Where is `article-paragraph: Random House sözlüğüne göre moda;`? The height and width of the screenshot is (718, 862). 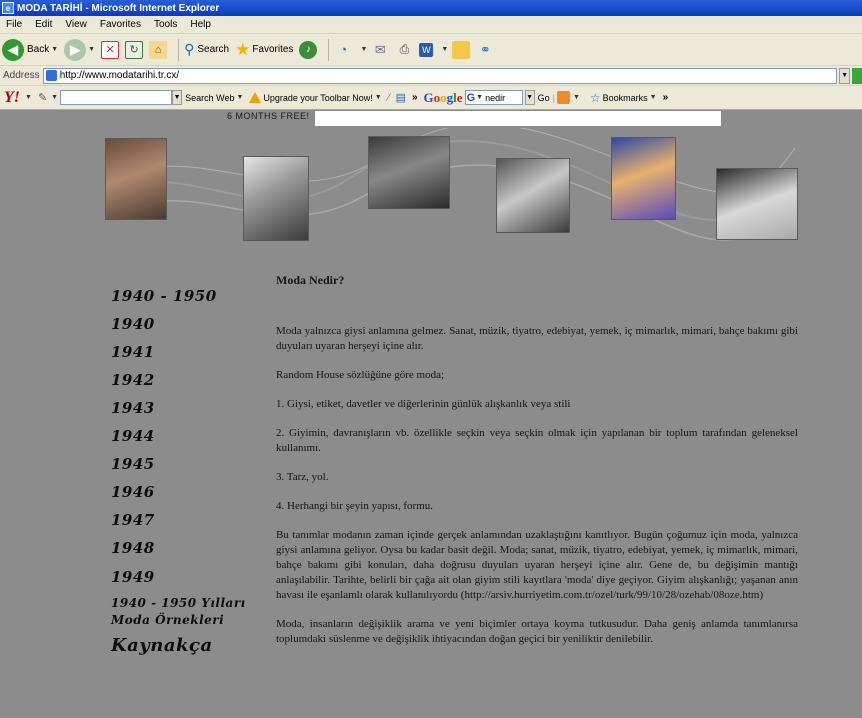 article-paragraph: Random House sözlüğüne göre moda; is located at coordinates (360, 375).